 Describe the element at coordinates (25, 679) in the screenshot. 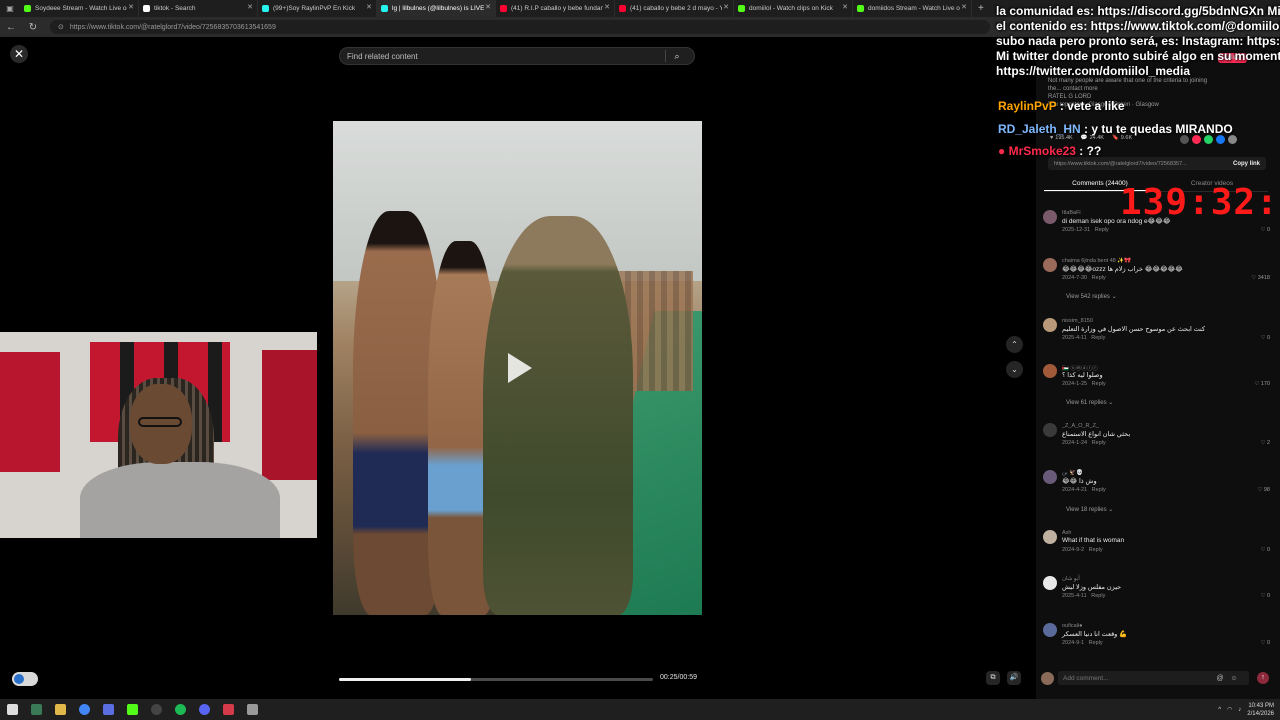

I see `autoscroll-toggle` at that location.